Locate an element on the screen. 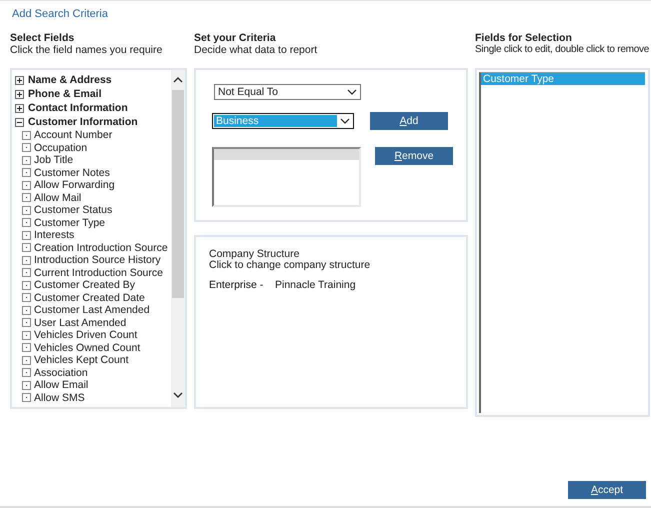 The width and height of the screenshot is (651, 508). scrollbar is located at coordinates (178, 238).